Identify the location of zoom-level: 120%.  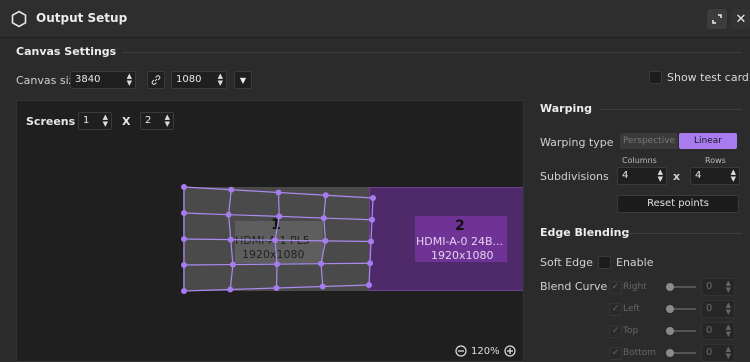
(485, 351).